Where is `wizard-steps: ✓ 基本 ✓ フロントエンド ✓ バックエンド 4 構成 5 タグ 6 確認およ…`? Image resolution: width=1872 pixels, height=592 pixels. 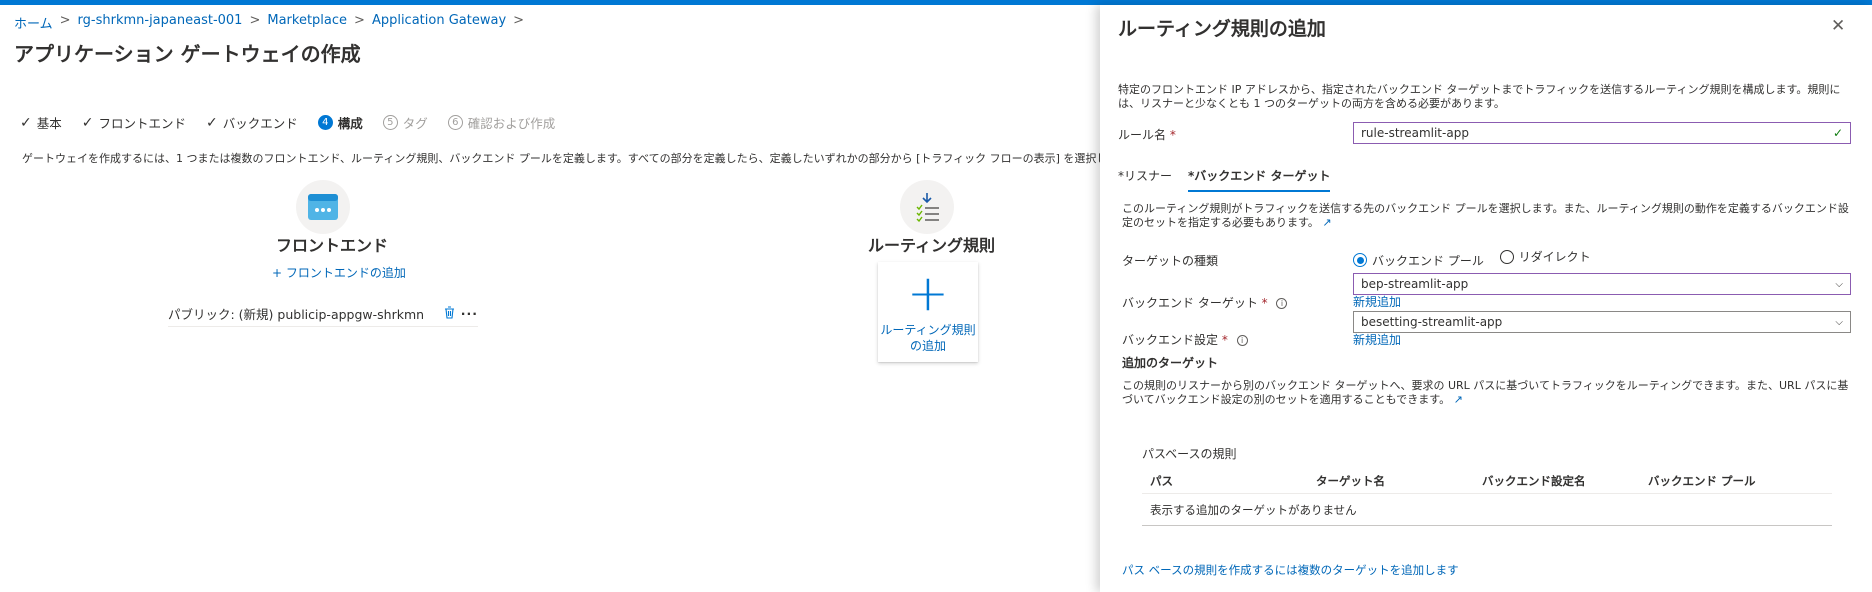
wizard-steps: ✓ 基本 ✓ フロントエンド ✓ バックエンド 4 構成 5 タグ 6 確認およ… is located at coordinates (287, 122).